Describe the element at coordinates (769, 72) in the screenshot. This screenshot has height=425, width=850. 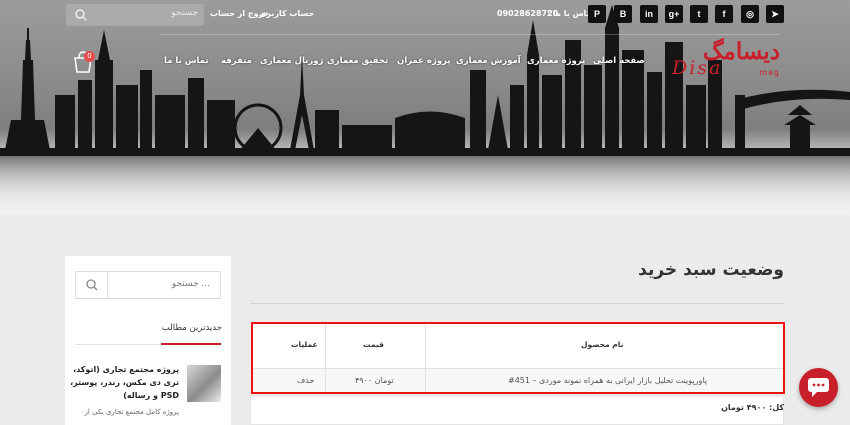
I see `logo-text-mag: mag` at that location.